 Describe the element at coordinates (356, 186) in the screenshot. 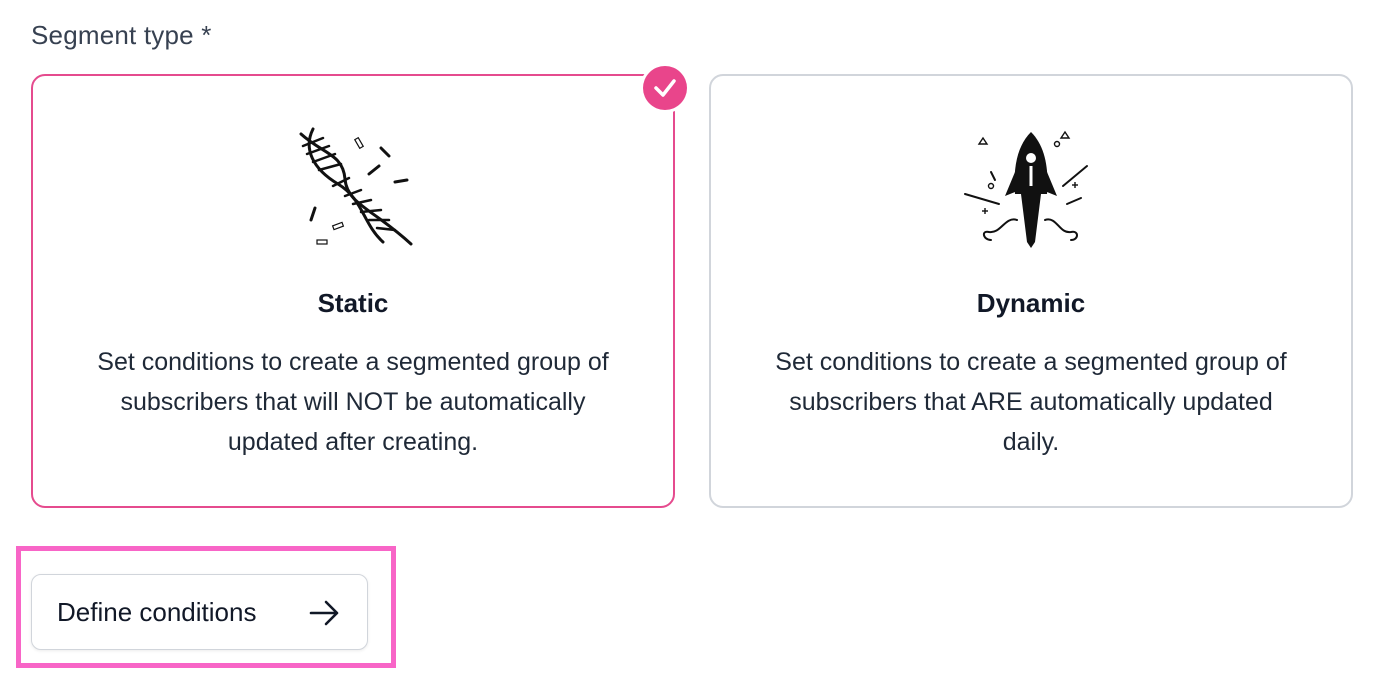

I see `dna-icon` at that location.